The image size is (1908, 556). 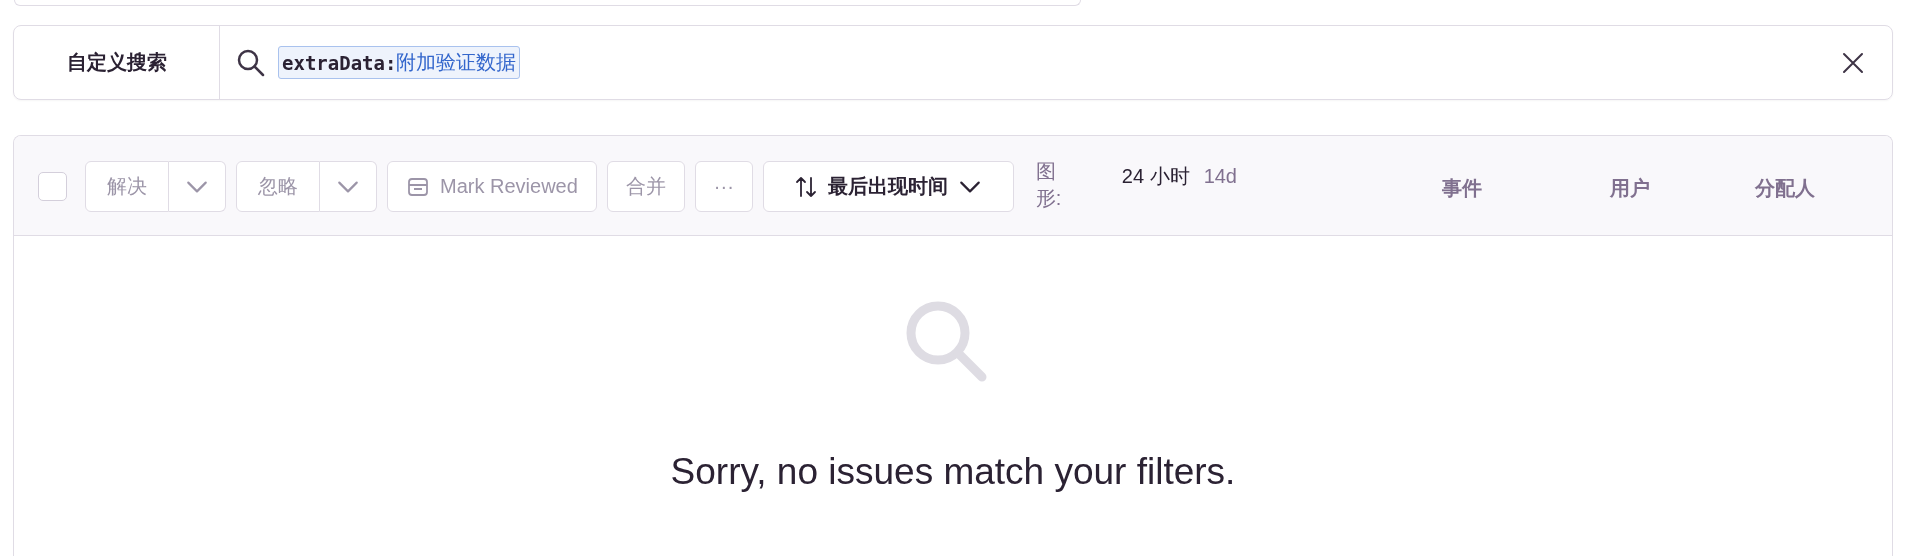 I want to click on period-toggle: 24 小时, so click(x=1155, y=176).